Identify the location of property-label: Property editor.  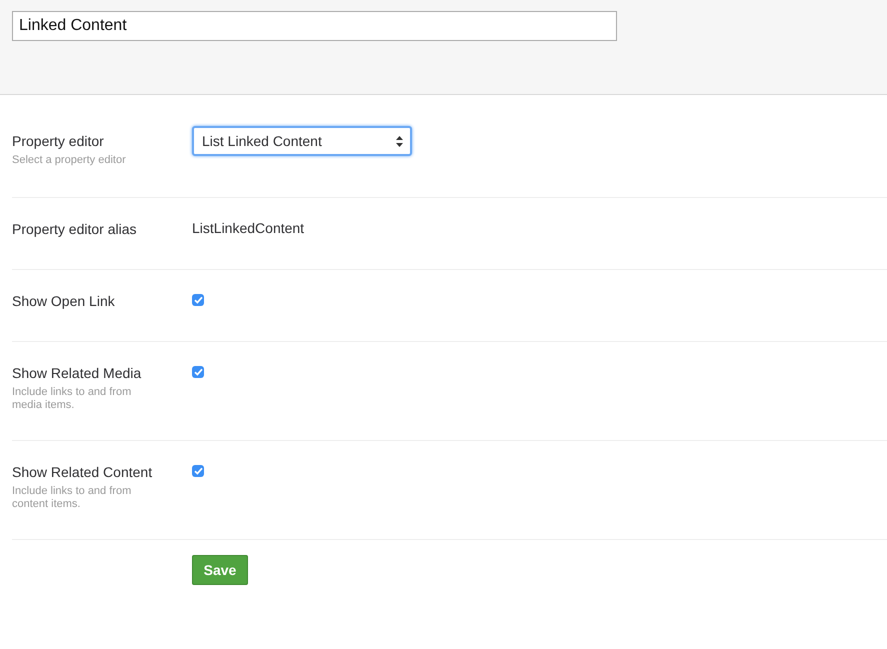
(58, 141).